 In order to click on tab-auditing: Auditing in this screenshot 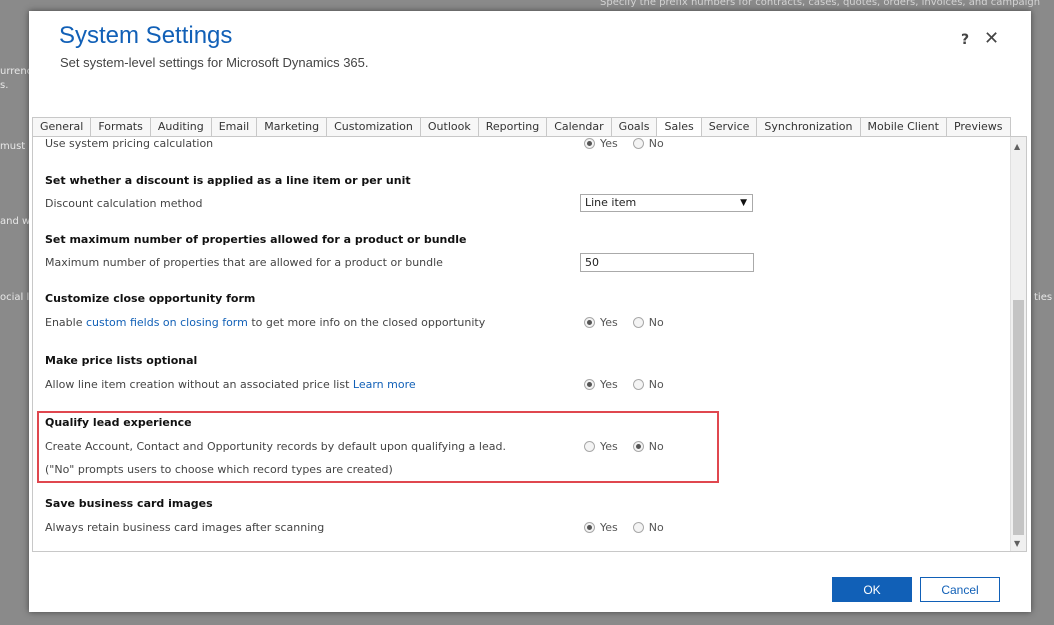, I will do `click(180, 126)`.